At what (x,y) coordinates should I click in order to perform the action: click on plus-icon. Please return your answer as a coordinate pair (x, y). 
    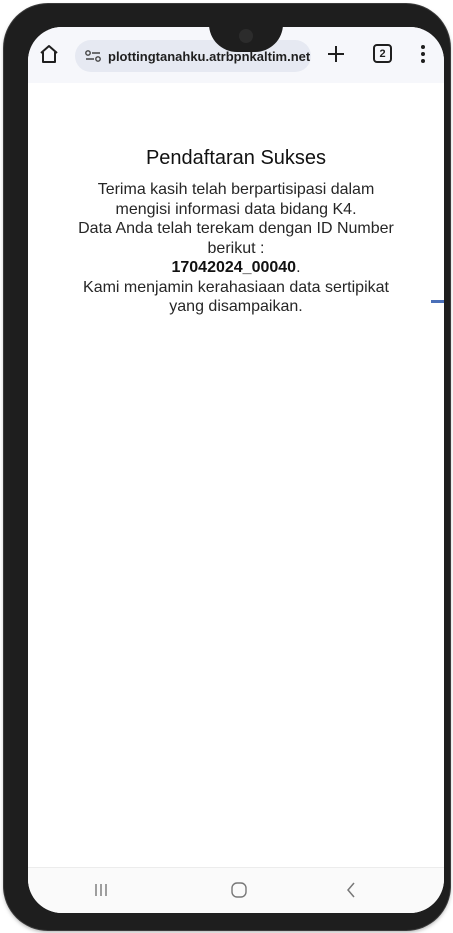
    Looking at the image, I should click on (336, 54).